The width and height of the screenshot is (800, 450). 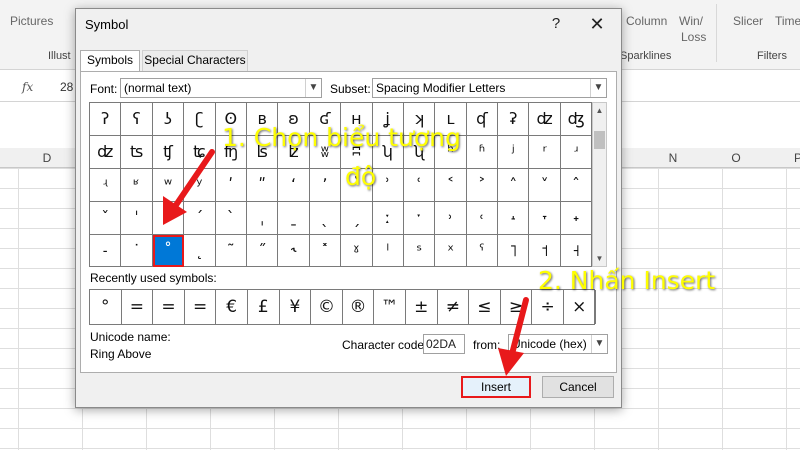 What do you see at coordinates (794, 158) in the screenshot?
I see `column-header-p: P` at bounding box center [794, 158].